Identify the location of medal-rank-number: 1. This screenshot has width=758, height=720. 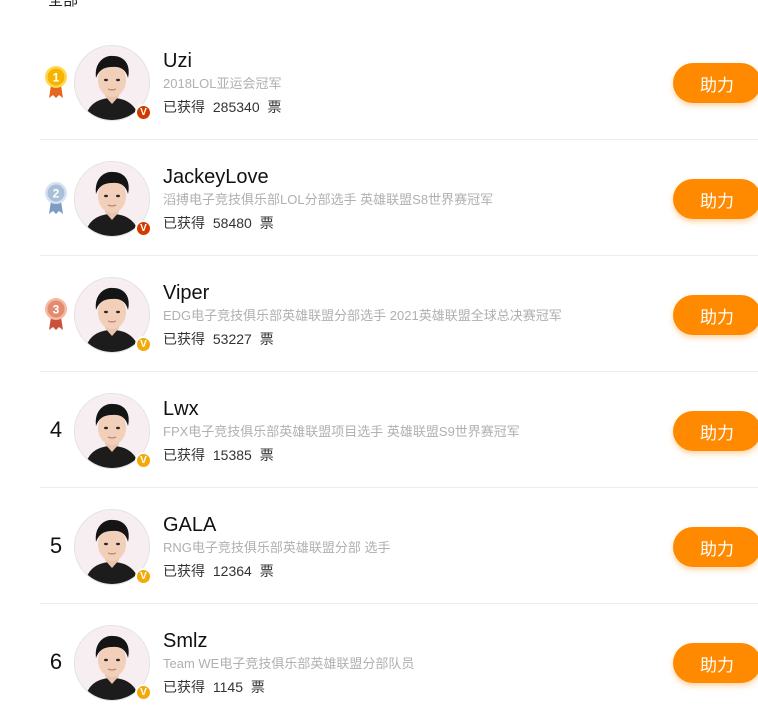
(56, 78).